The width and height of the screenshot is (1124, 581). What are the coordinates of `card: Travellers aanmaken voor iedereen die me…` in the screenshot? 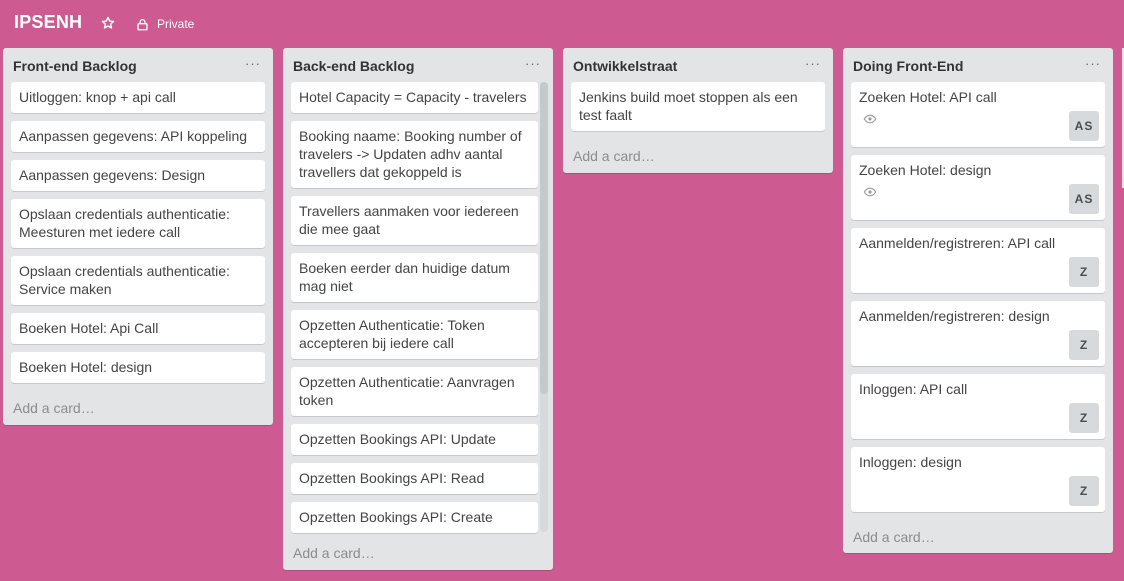 It's located at (414, 220).